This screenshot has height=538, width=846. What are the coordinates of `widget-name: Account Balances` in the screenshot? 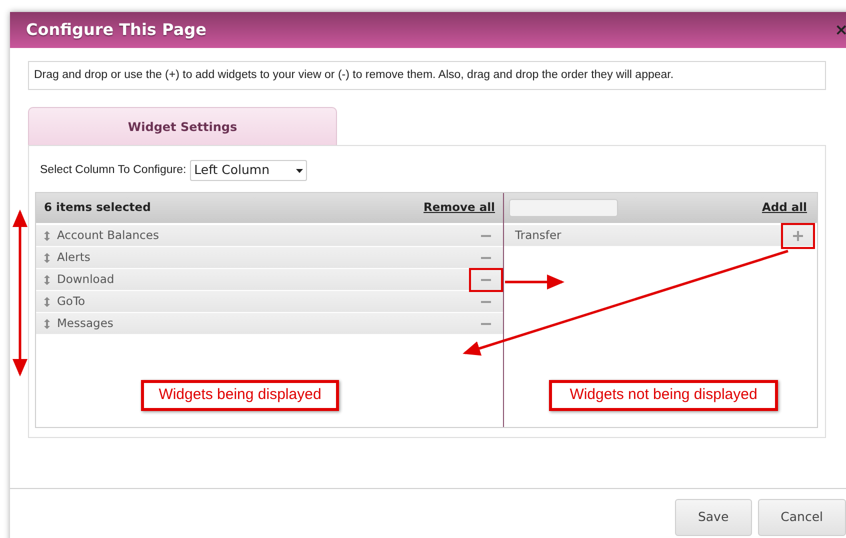 It's located at (108, 235).